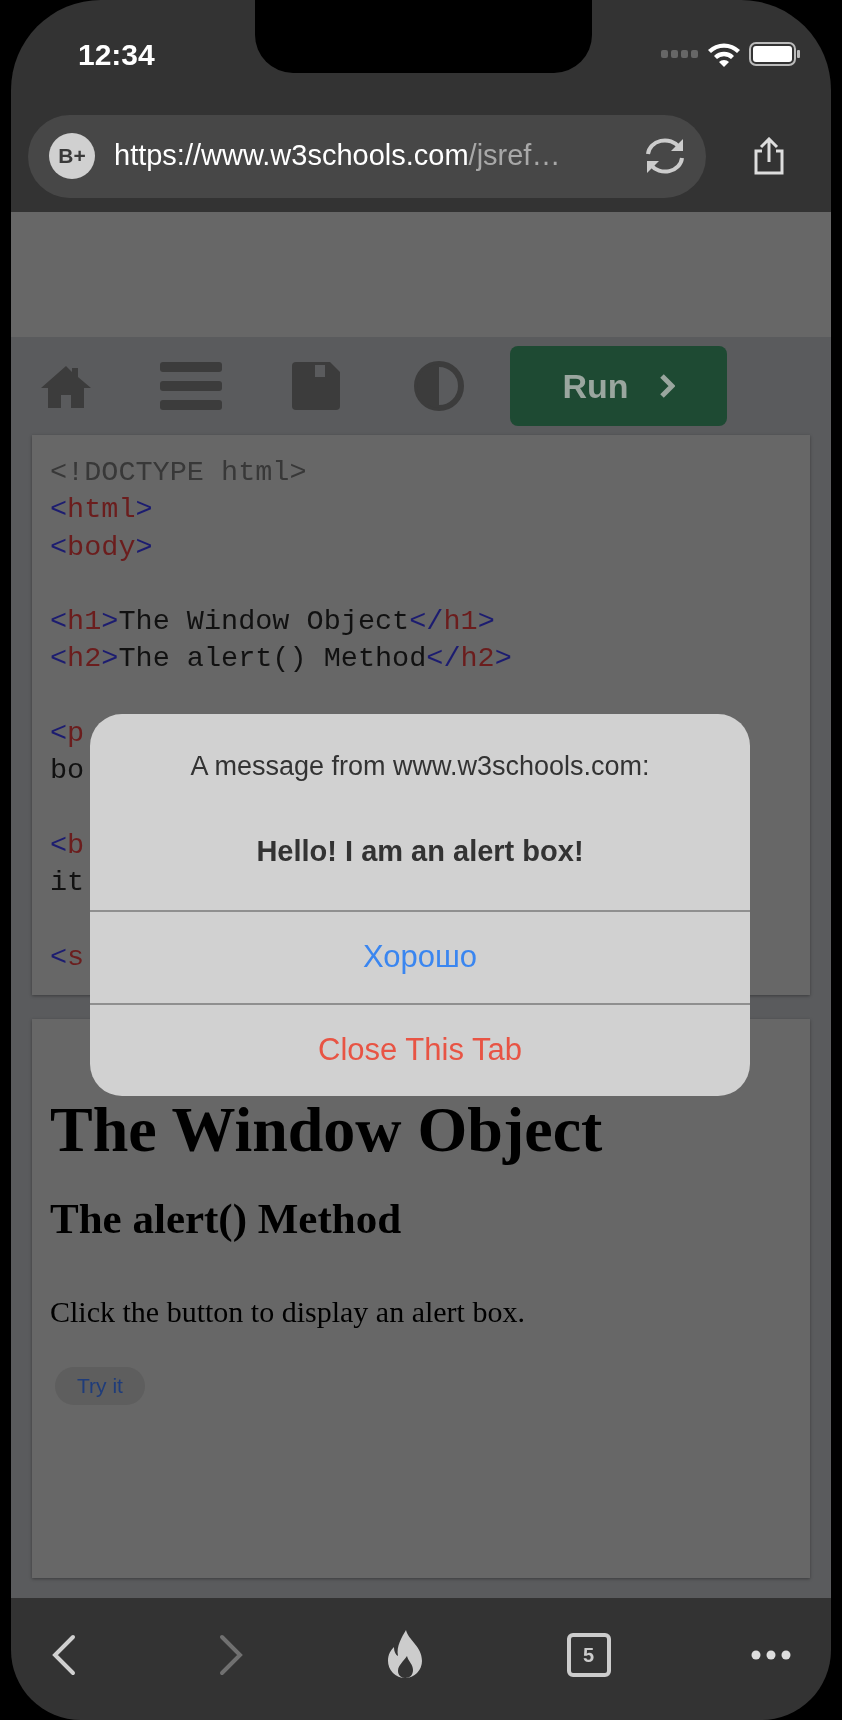 This screenshot has height=1720, width=842. What do you see at coordinates (272, 622) in the screenshot?
I see `code-line: <h1>The Window Object</h1>` at bounding box center [272, 622].